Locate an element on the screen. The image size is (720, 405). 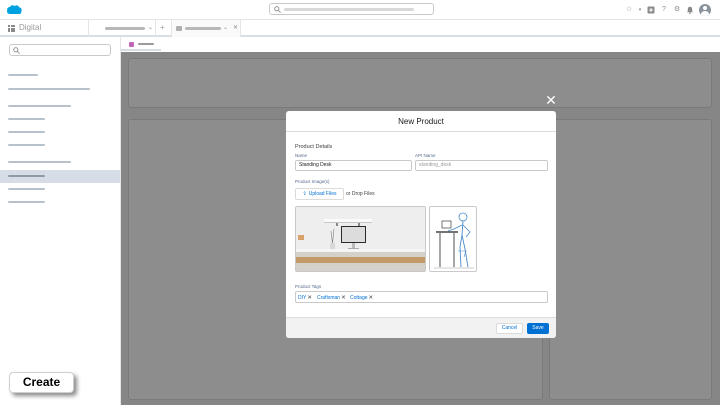
header-icons: ☆ ▾ ? ⚙ is located at coordinates (668, 9).